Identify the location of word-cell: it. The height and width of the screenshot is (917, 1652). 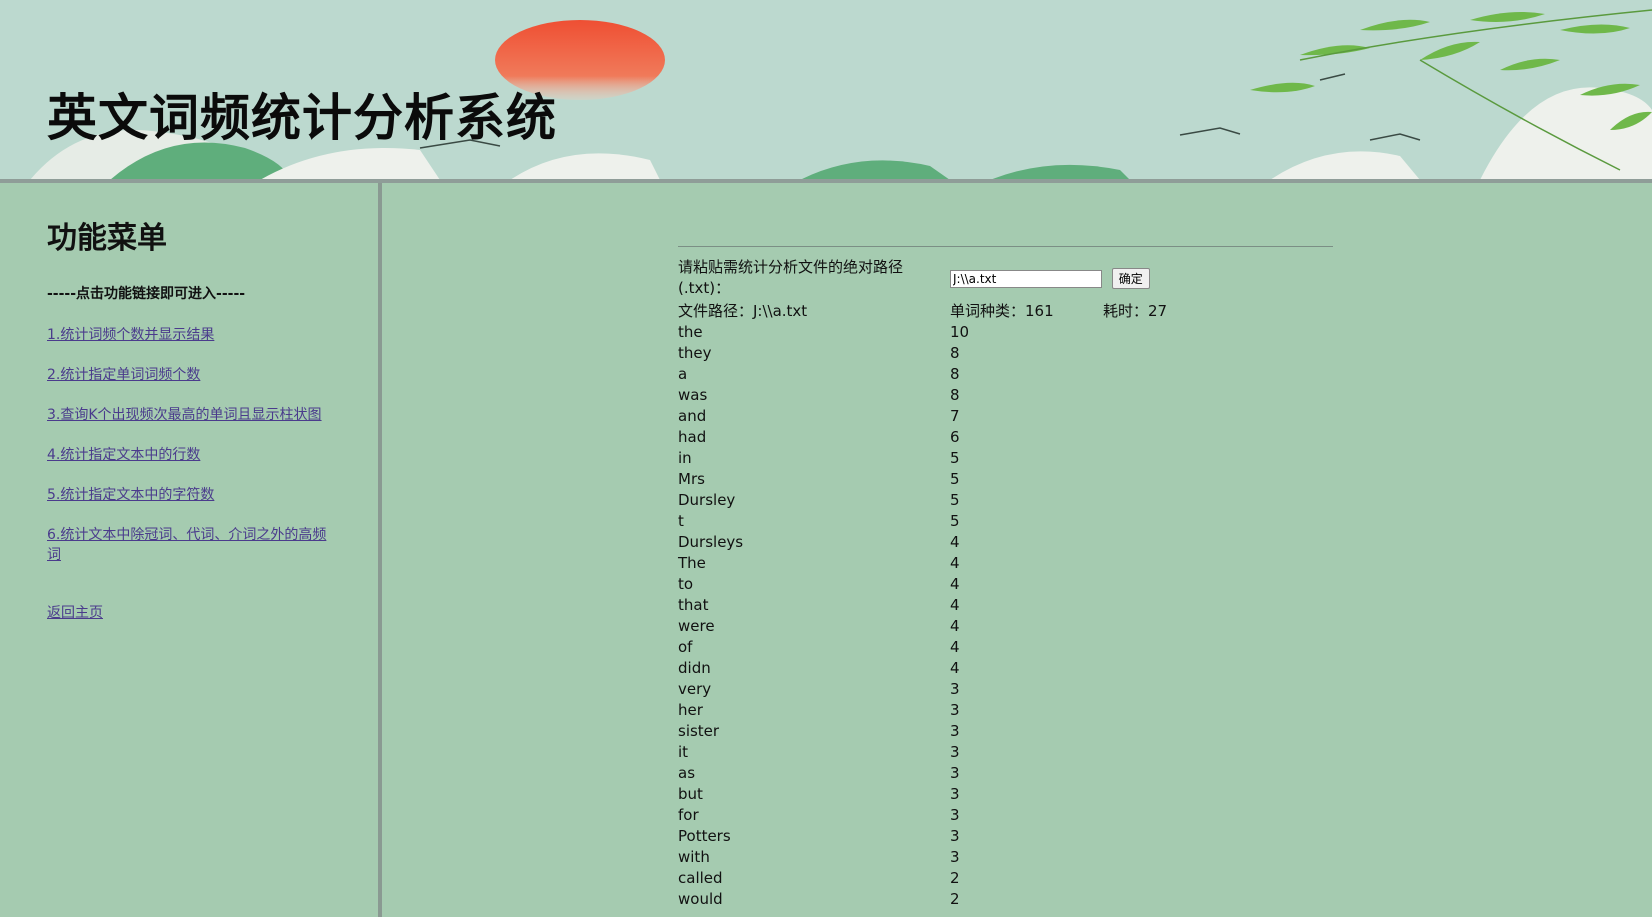
(683, 752).